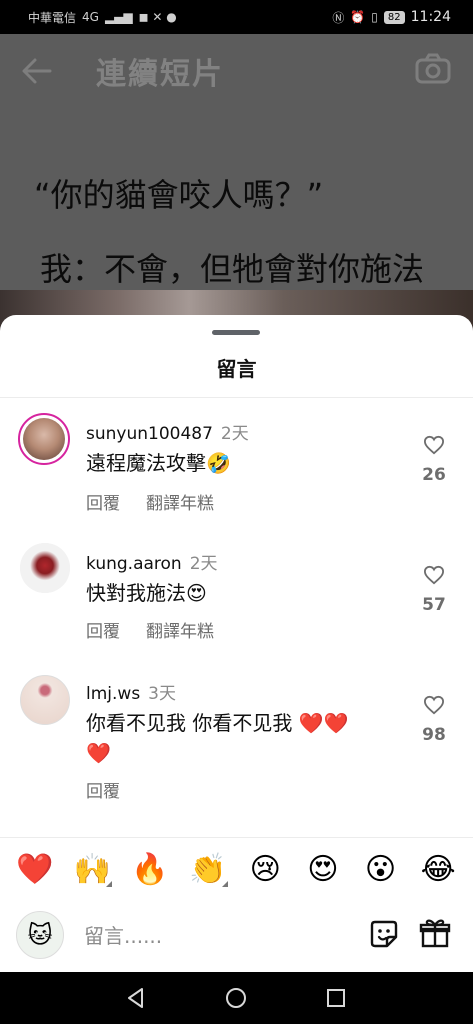  I want to click on like-count: 57, so click(434, 605).